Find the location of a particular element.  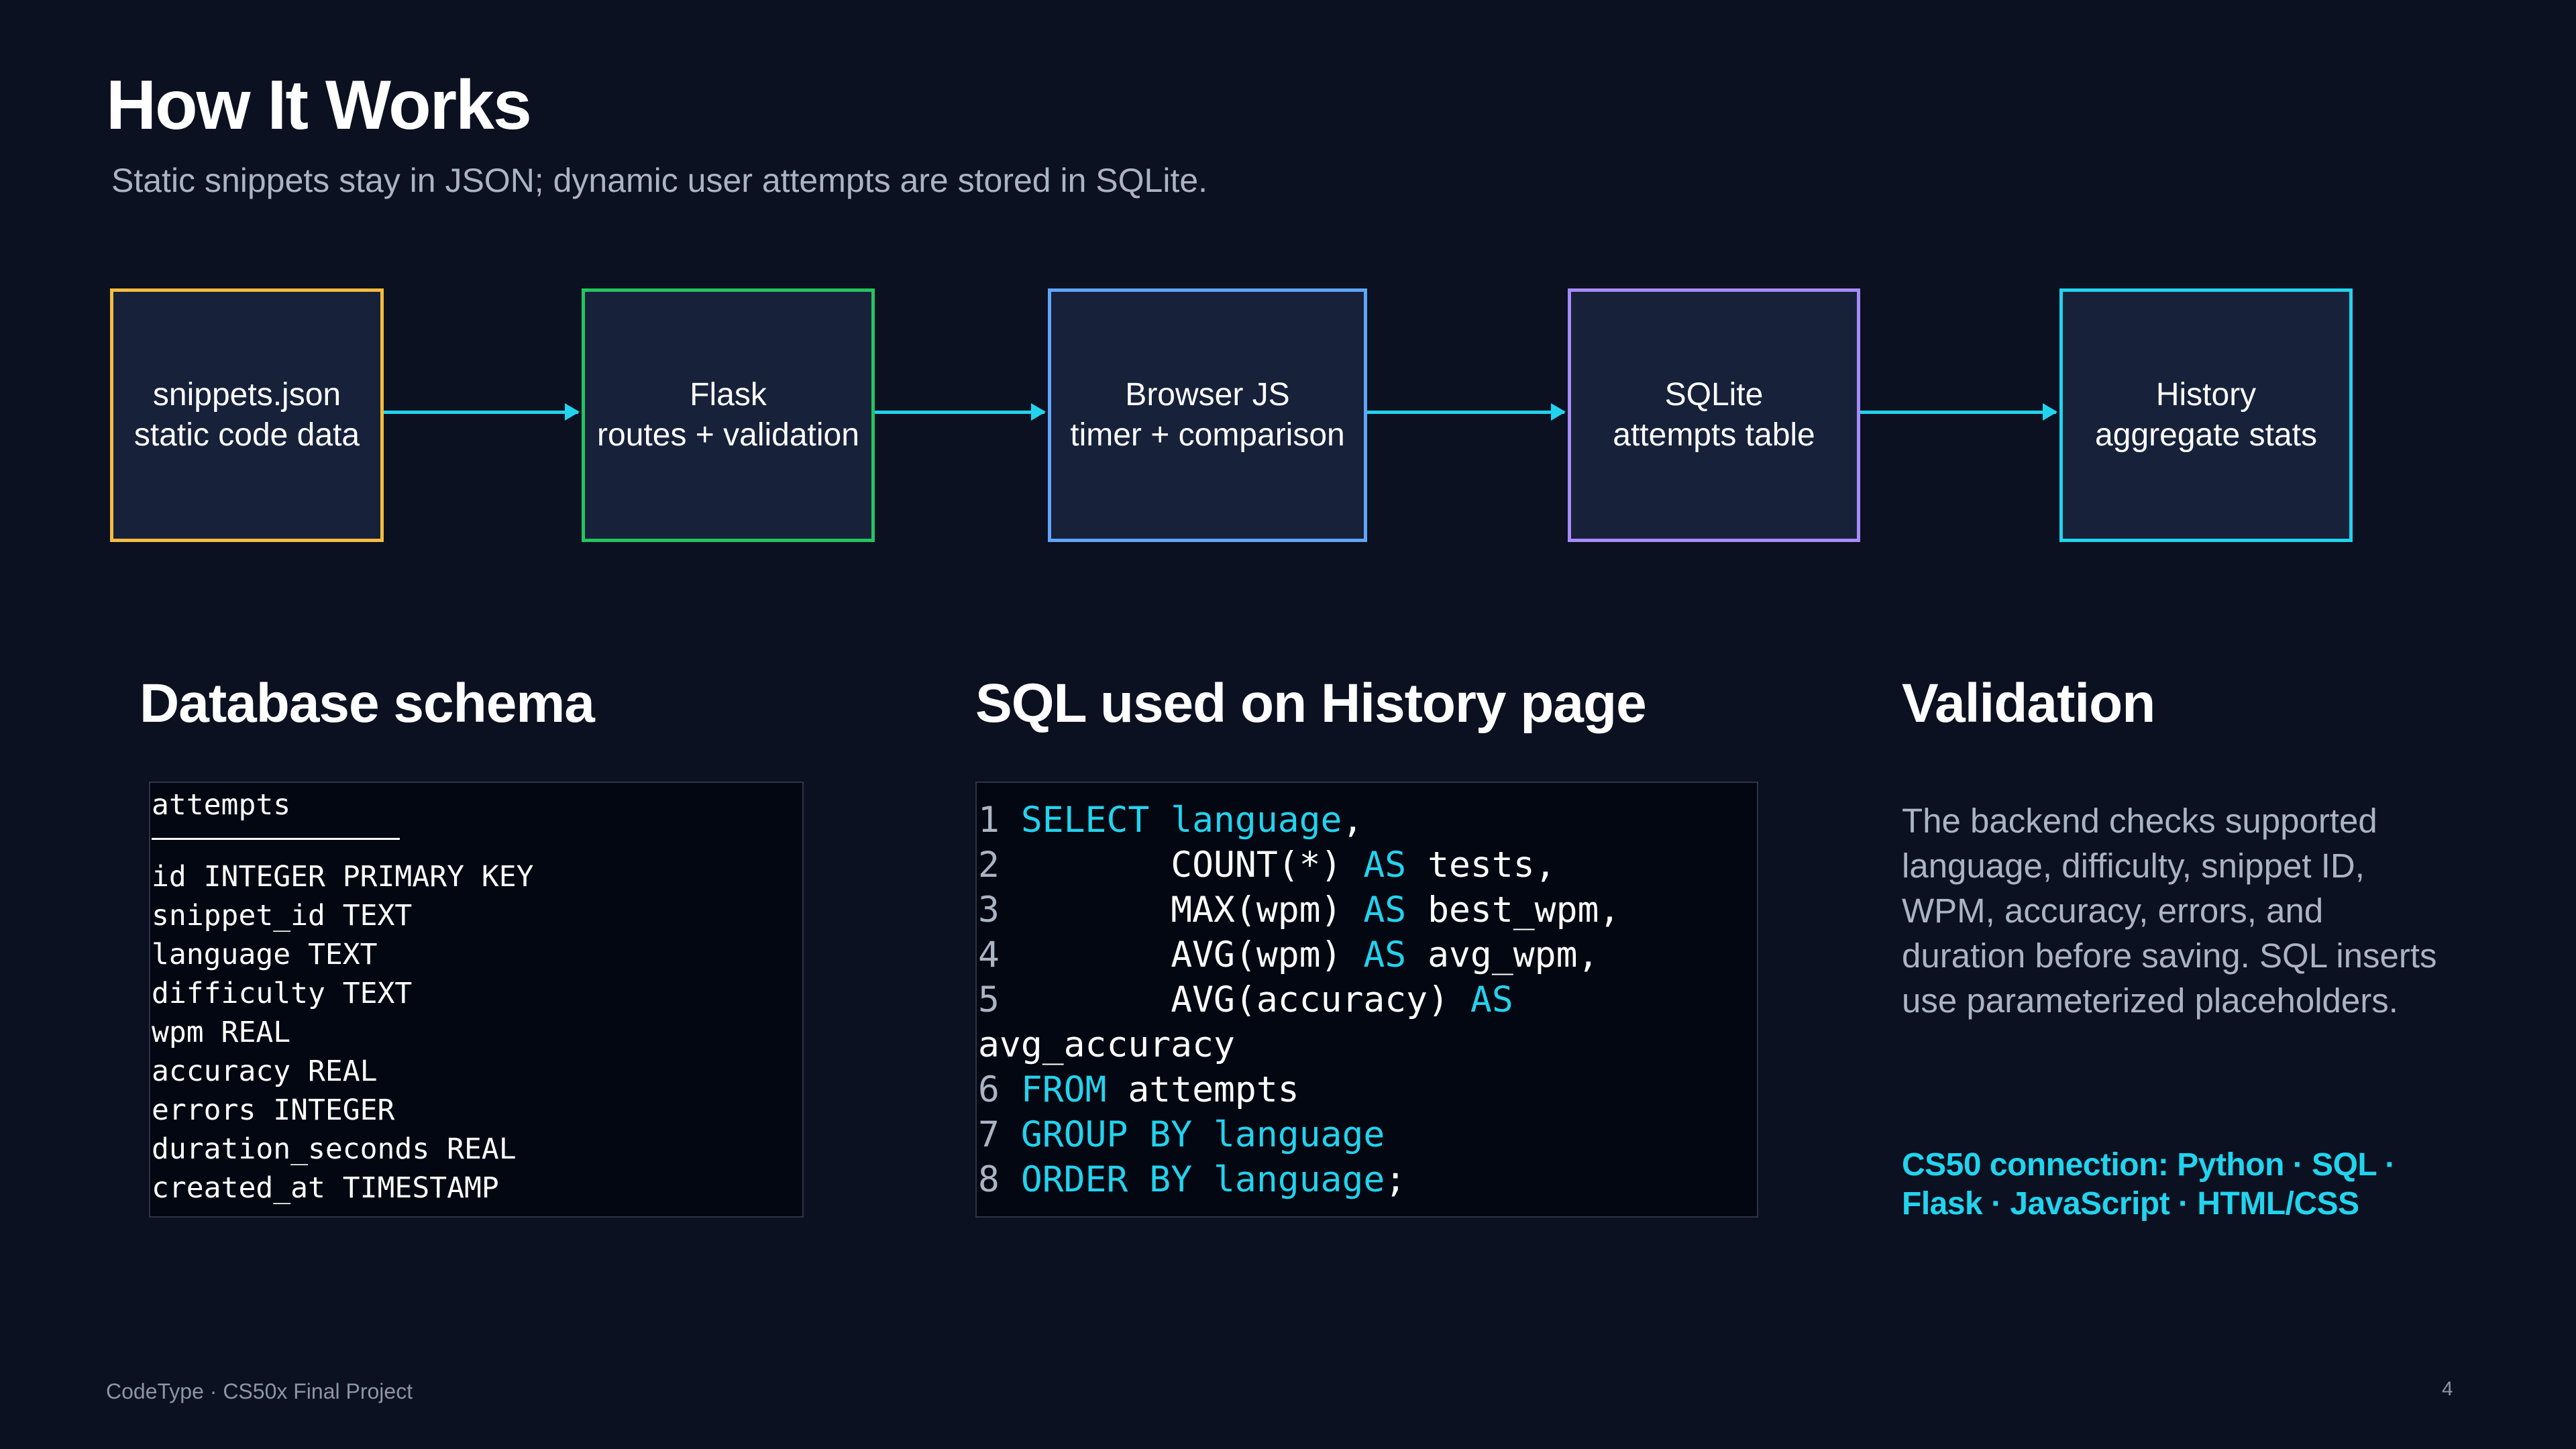

sql-token: COUNT(*) is located at coordinates (1192, 865).